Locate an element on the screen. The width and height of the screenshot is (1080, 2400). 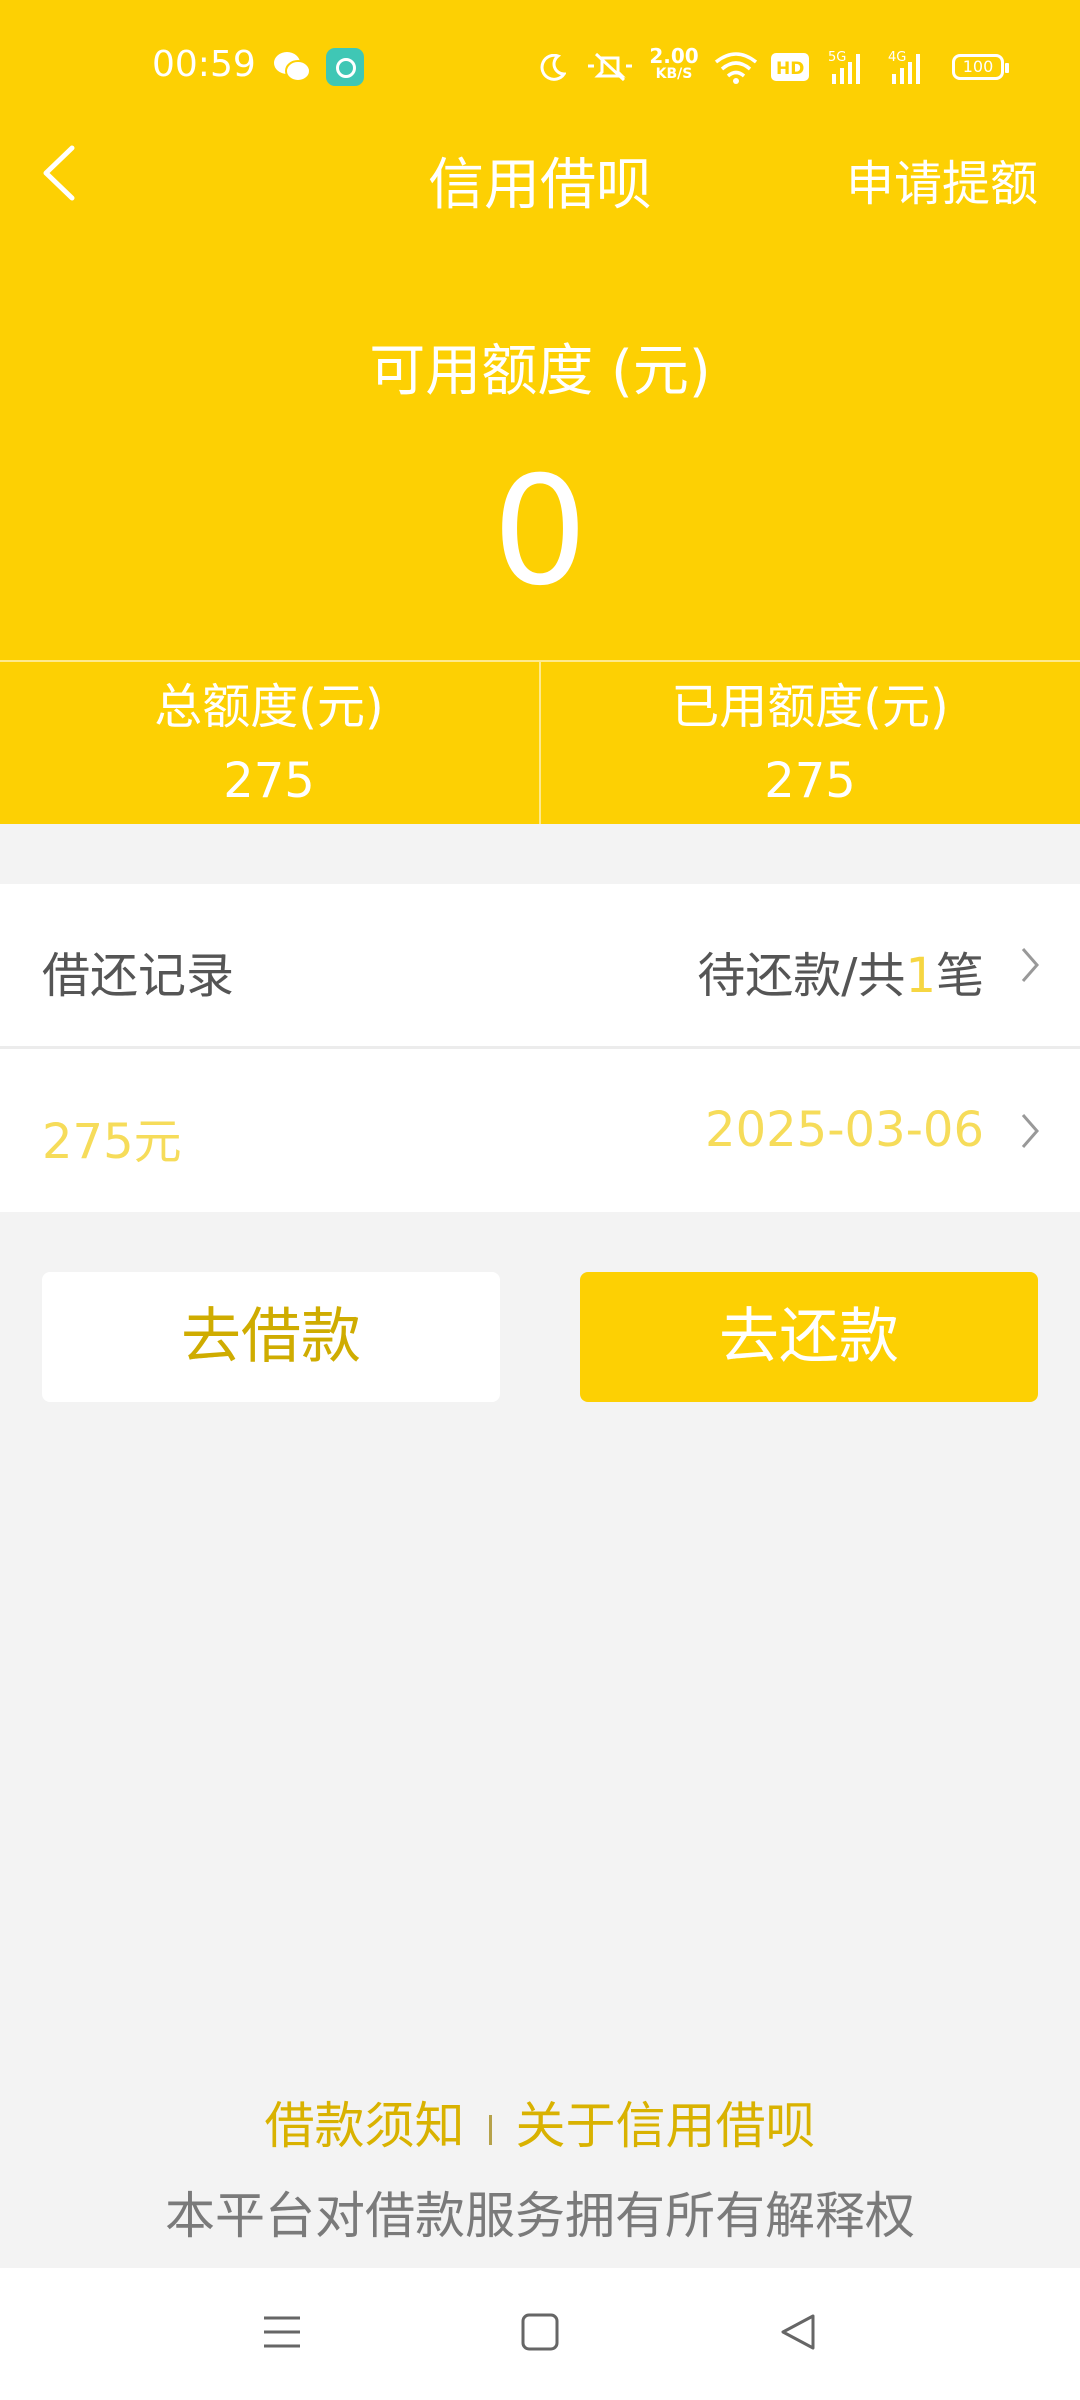
total-limit-value: 275 is located at coordinates (269, 781).